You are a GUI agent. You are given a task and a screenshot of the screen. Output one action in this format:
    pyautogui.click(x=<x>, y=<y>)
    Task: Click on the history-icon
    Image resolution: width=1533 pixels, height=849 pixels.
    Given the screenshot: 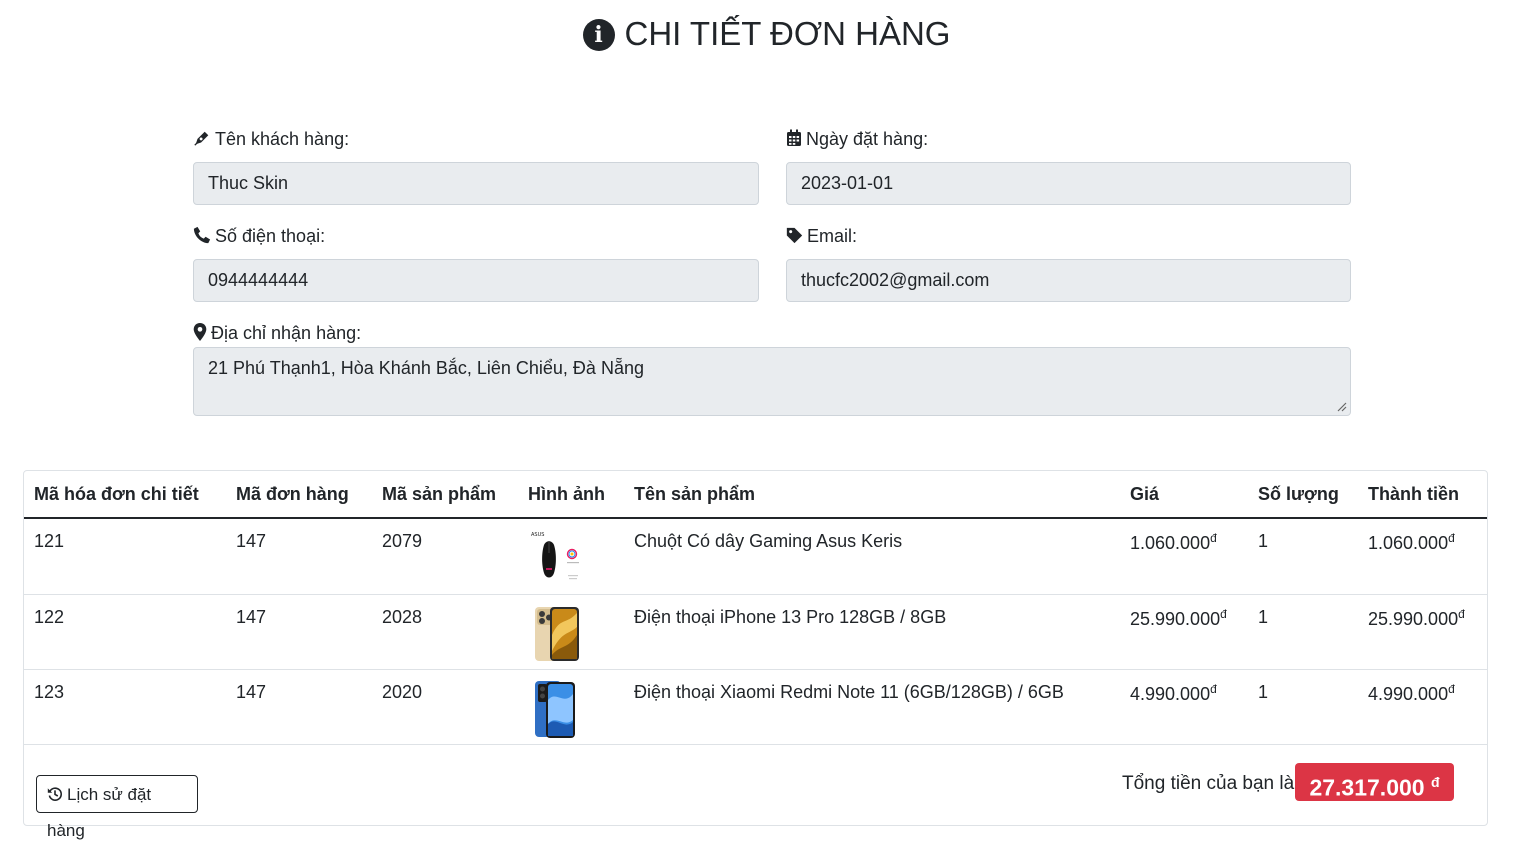 What is the action you would take?
    pyautogui.click(x=55, y=794)
    